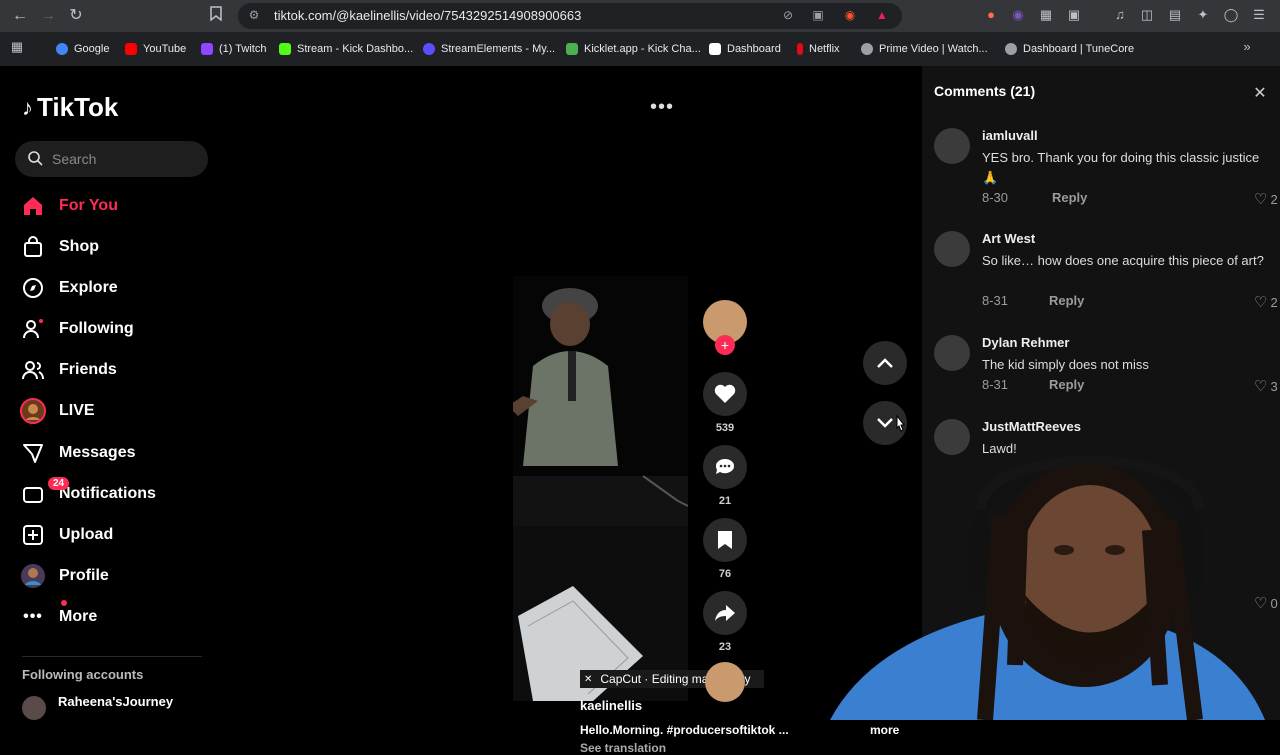  What do you see at coordinates (1247, 48) in the screenshot?
I see `chevron-right-icon: »` at bounding box center [1247, 48].